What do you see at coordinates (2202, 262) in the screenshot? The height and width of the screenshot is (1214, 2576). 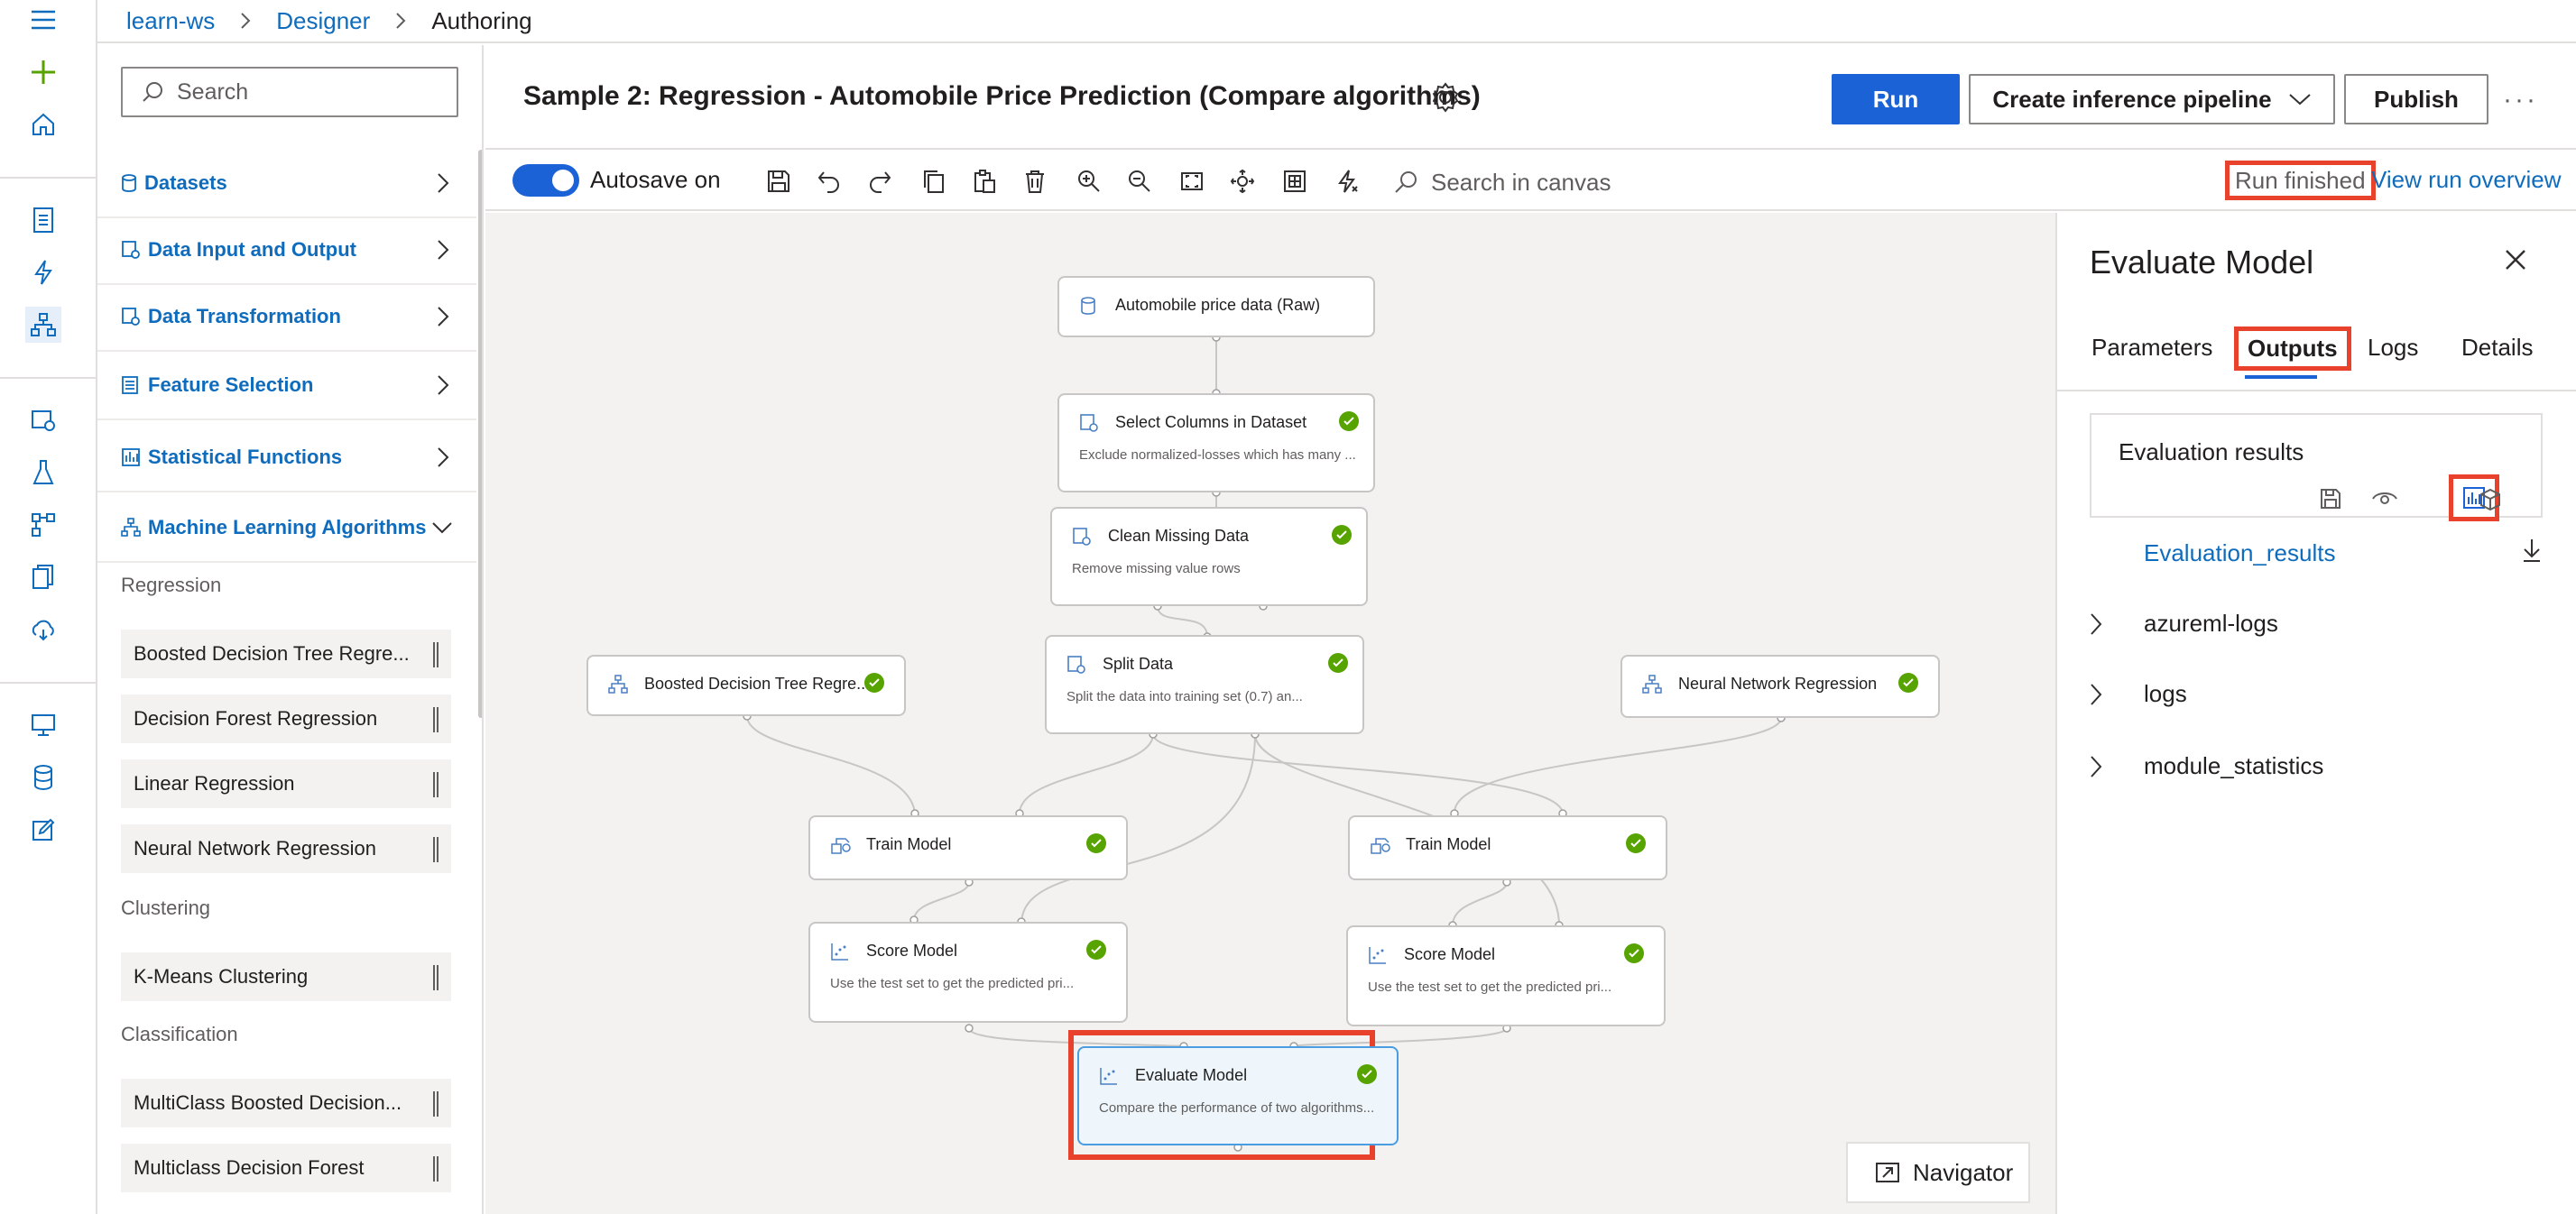 I see `panel-title: Evaluate Model` at bounding box center [2202, 262].